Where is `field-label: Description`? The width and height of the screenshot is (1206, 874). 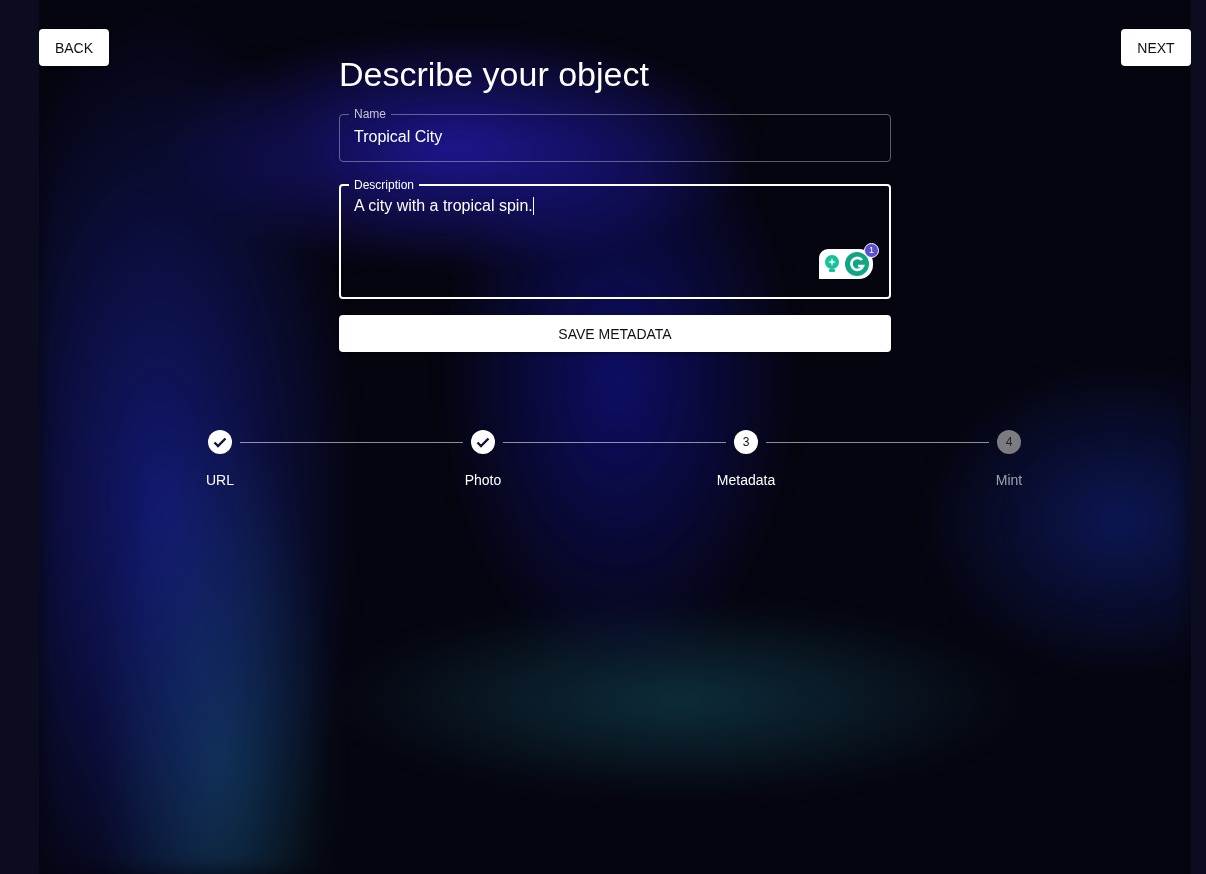
field-label: Description is located at coordinates (384, 185).